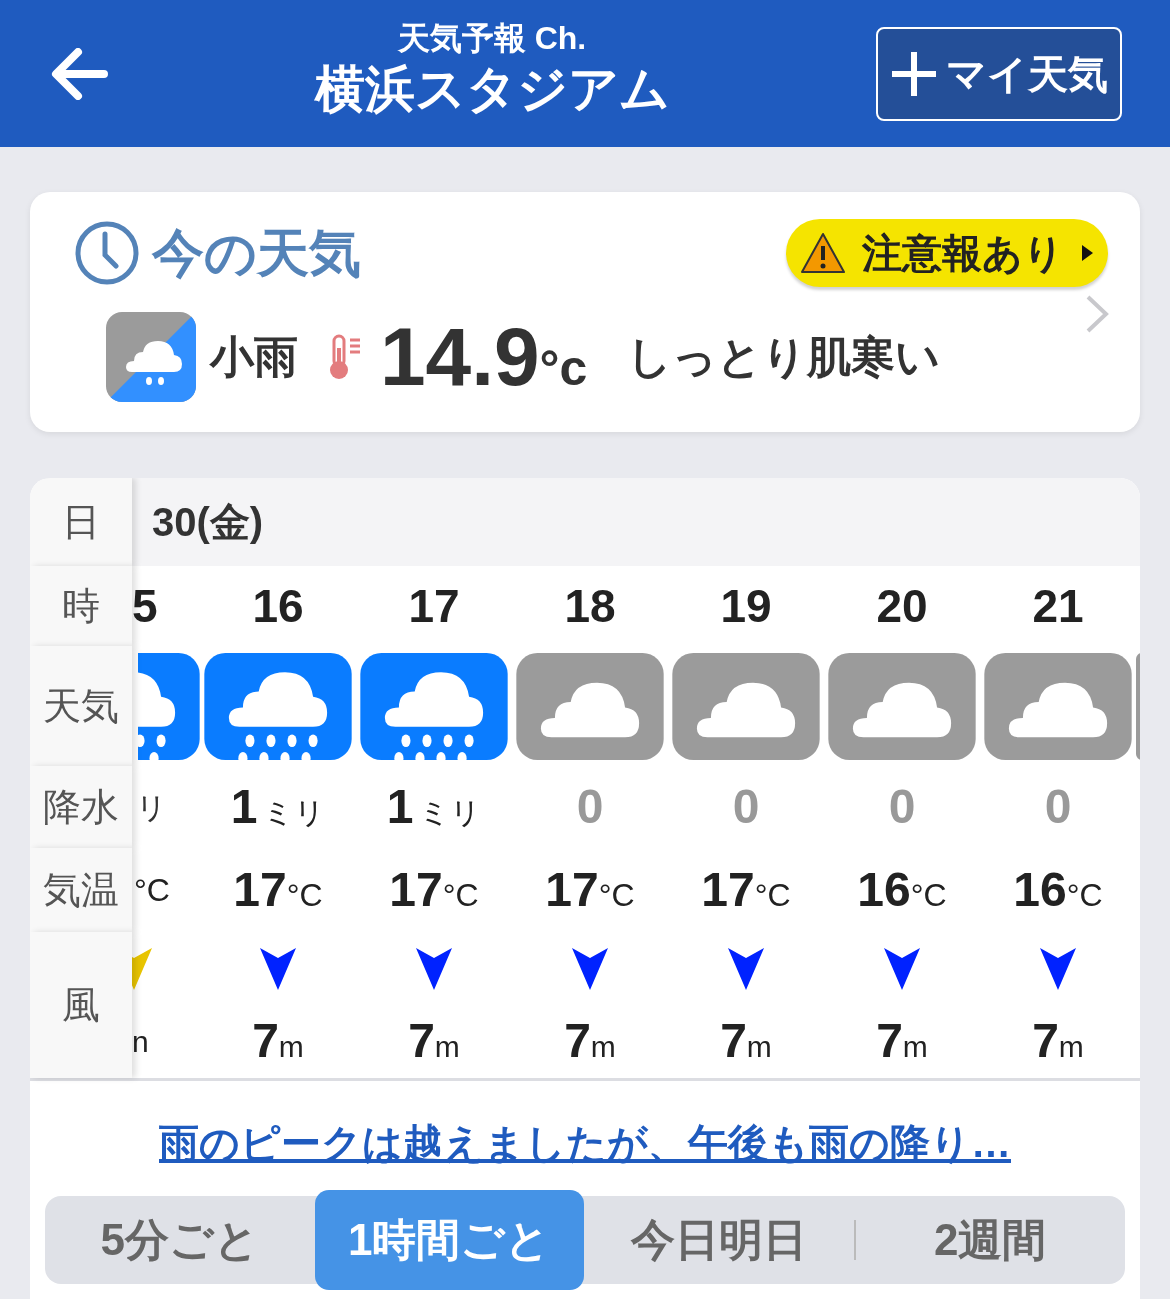  Describe the element at coordinates (145, 606) in the screenshot. I see `hour-label: 5` at that location.